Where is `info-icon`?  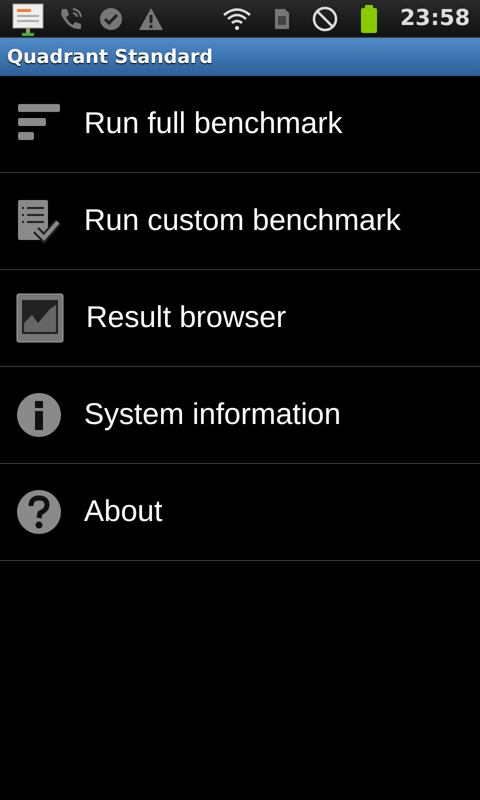
info-icon is located at coordinates (39, 415).